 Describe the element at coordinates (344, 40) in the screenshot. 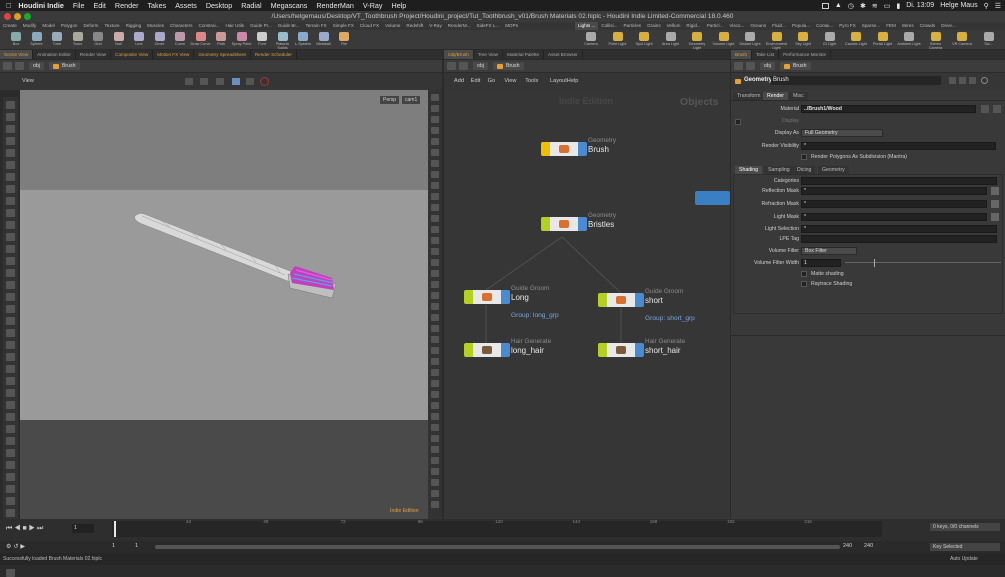

I see `shelf-tool: File` at that location.